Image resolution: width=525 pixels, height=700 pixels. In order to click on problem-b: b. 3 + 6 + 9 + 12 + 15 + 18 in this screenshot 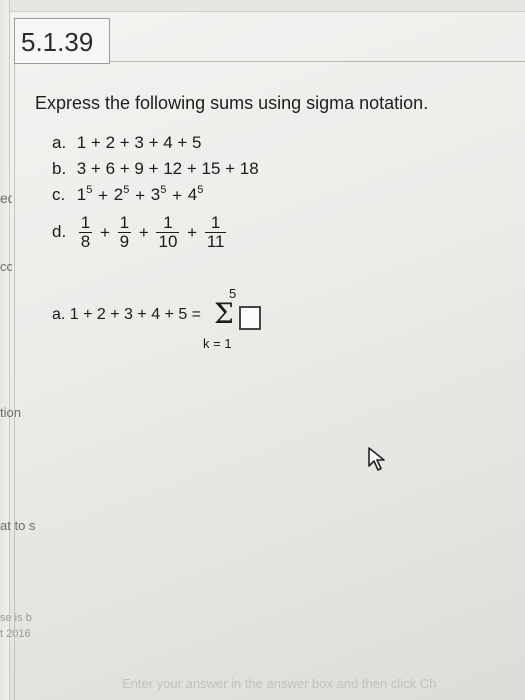, I will do `click(155, 169)`.